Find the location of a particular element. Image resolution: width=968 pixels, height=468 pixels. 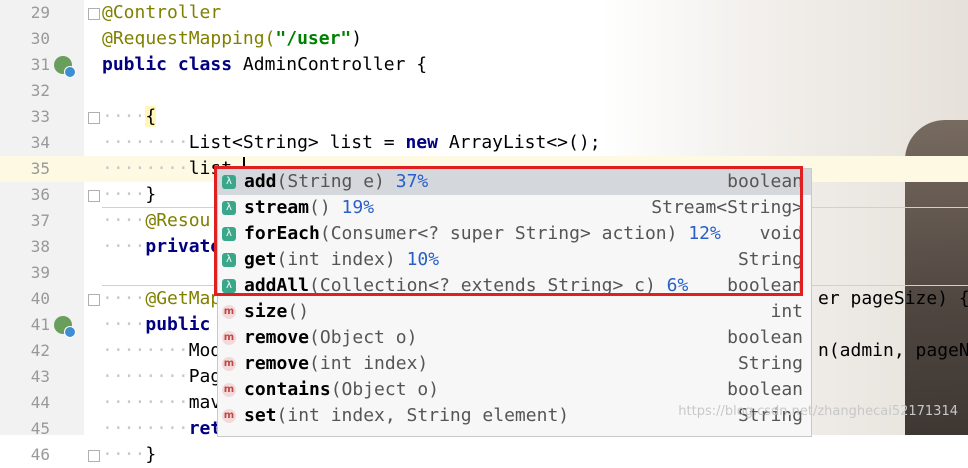

code-text: @RequestMapping("/user") is located at coordinates (232, 38).